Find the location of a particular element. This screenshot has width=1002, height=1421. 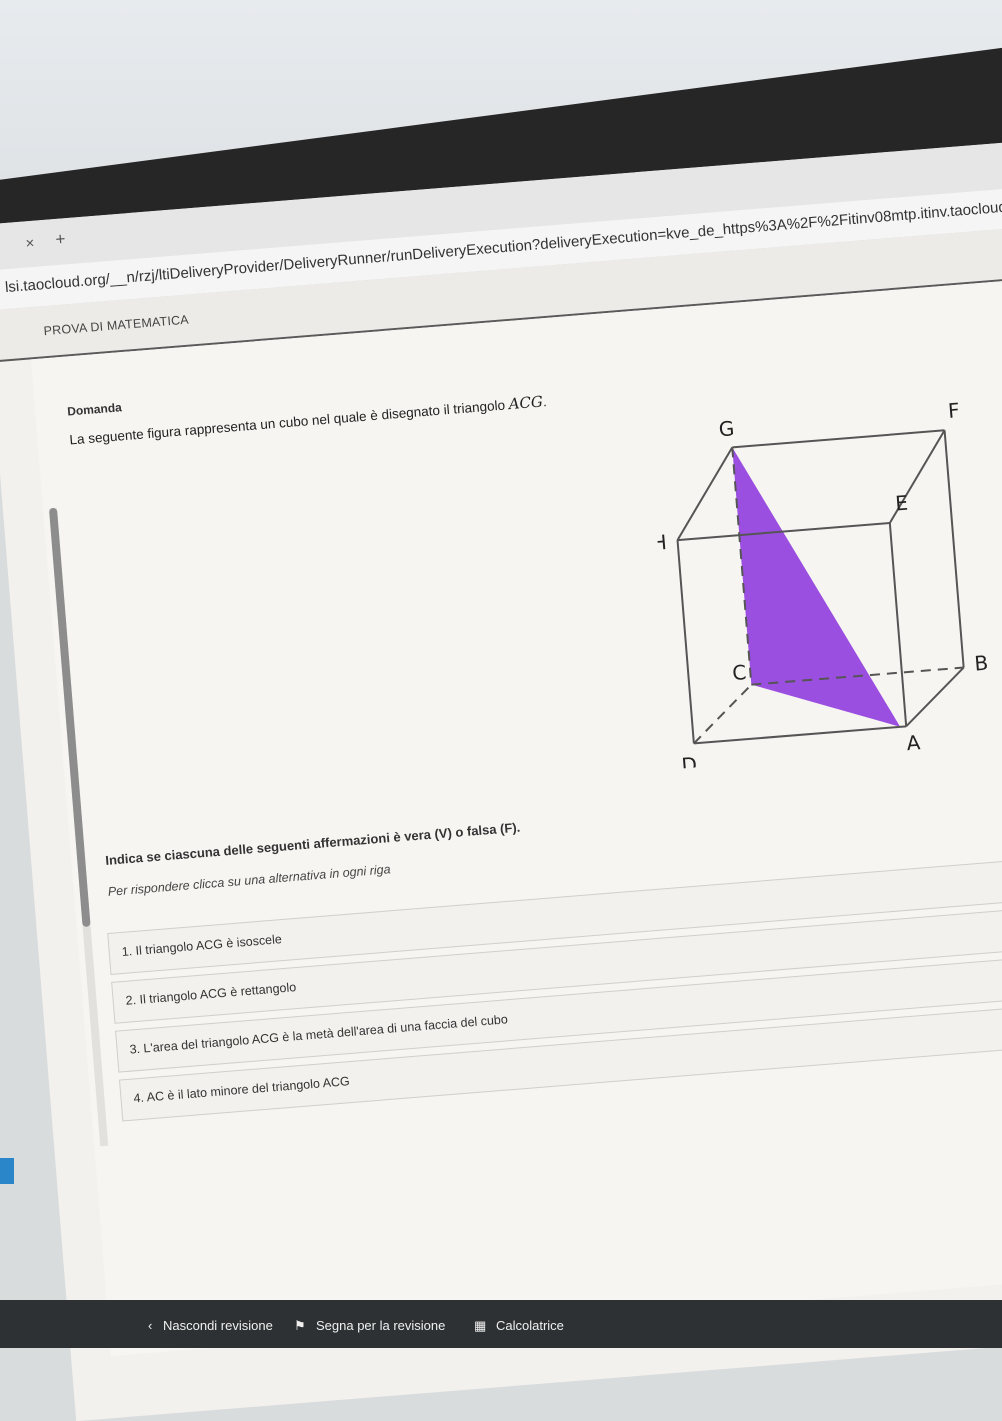

answer-label: 2. Il triangolo ACG è rettangolo is located at coordinates (211, 994).